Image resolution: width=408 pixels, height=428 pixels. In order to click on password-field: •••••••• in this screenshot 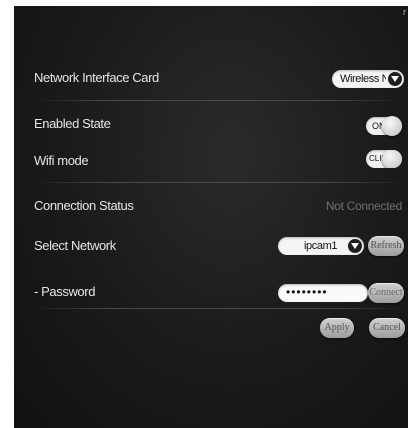, I will do `click(323, 293)`.